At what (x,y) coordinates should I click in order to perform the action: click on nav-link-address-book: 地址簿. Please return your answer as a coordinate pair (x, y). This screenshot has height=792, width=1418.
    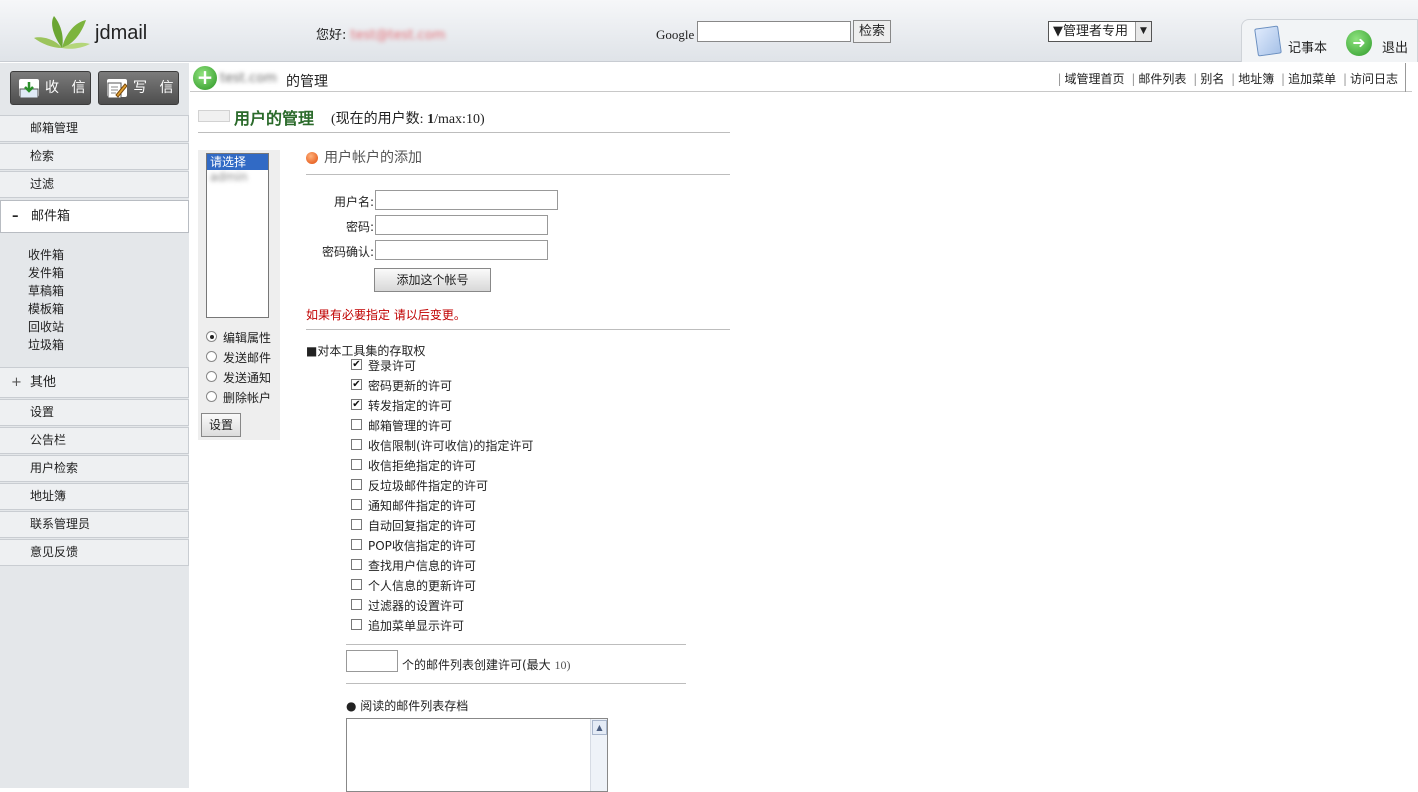
    Looking at the image, I should click on (1256, 79).